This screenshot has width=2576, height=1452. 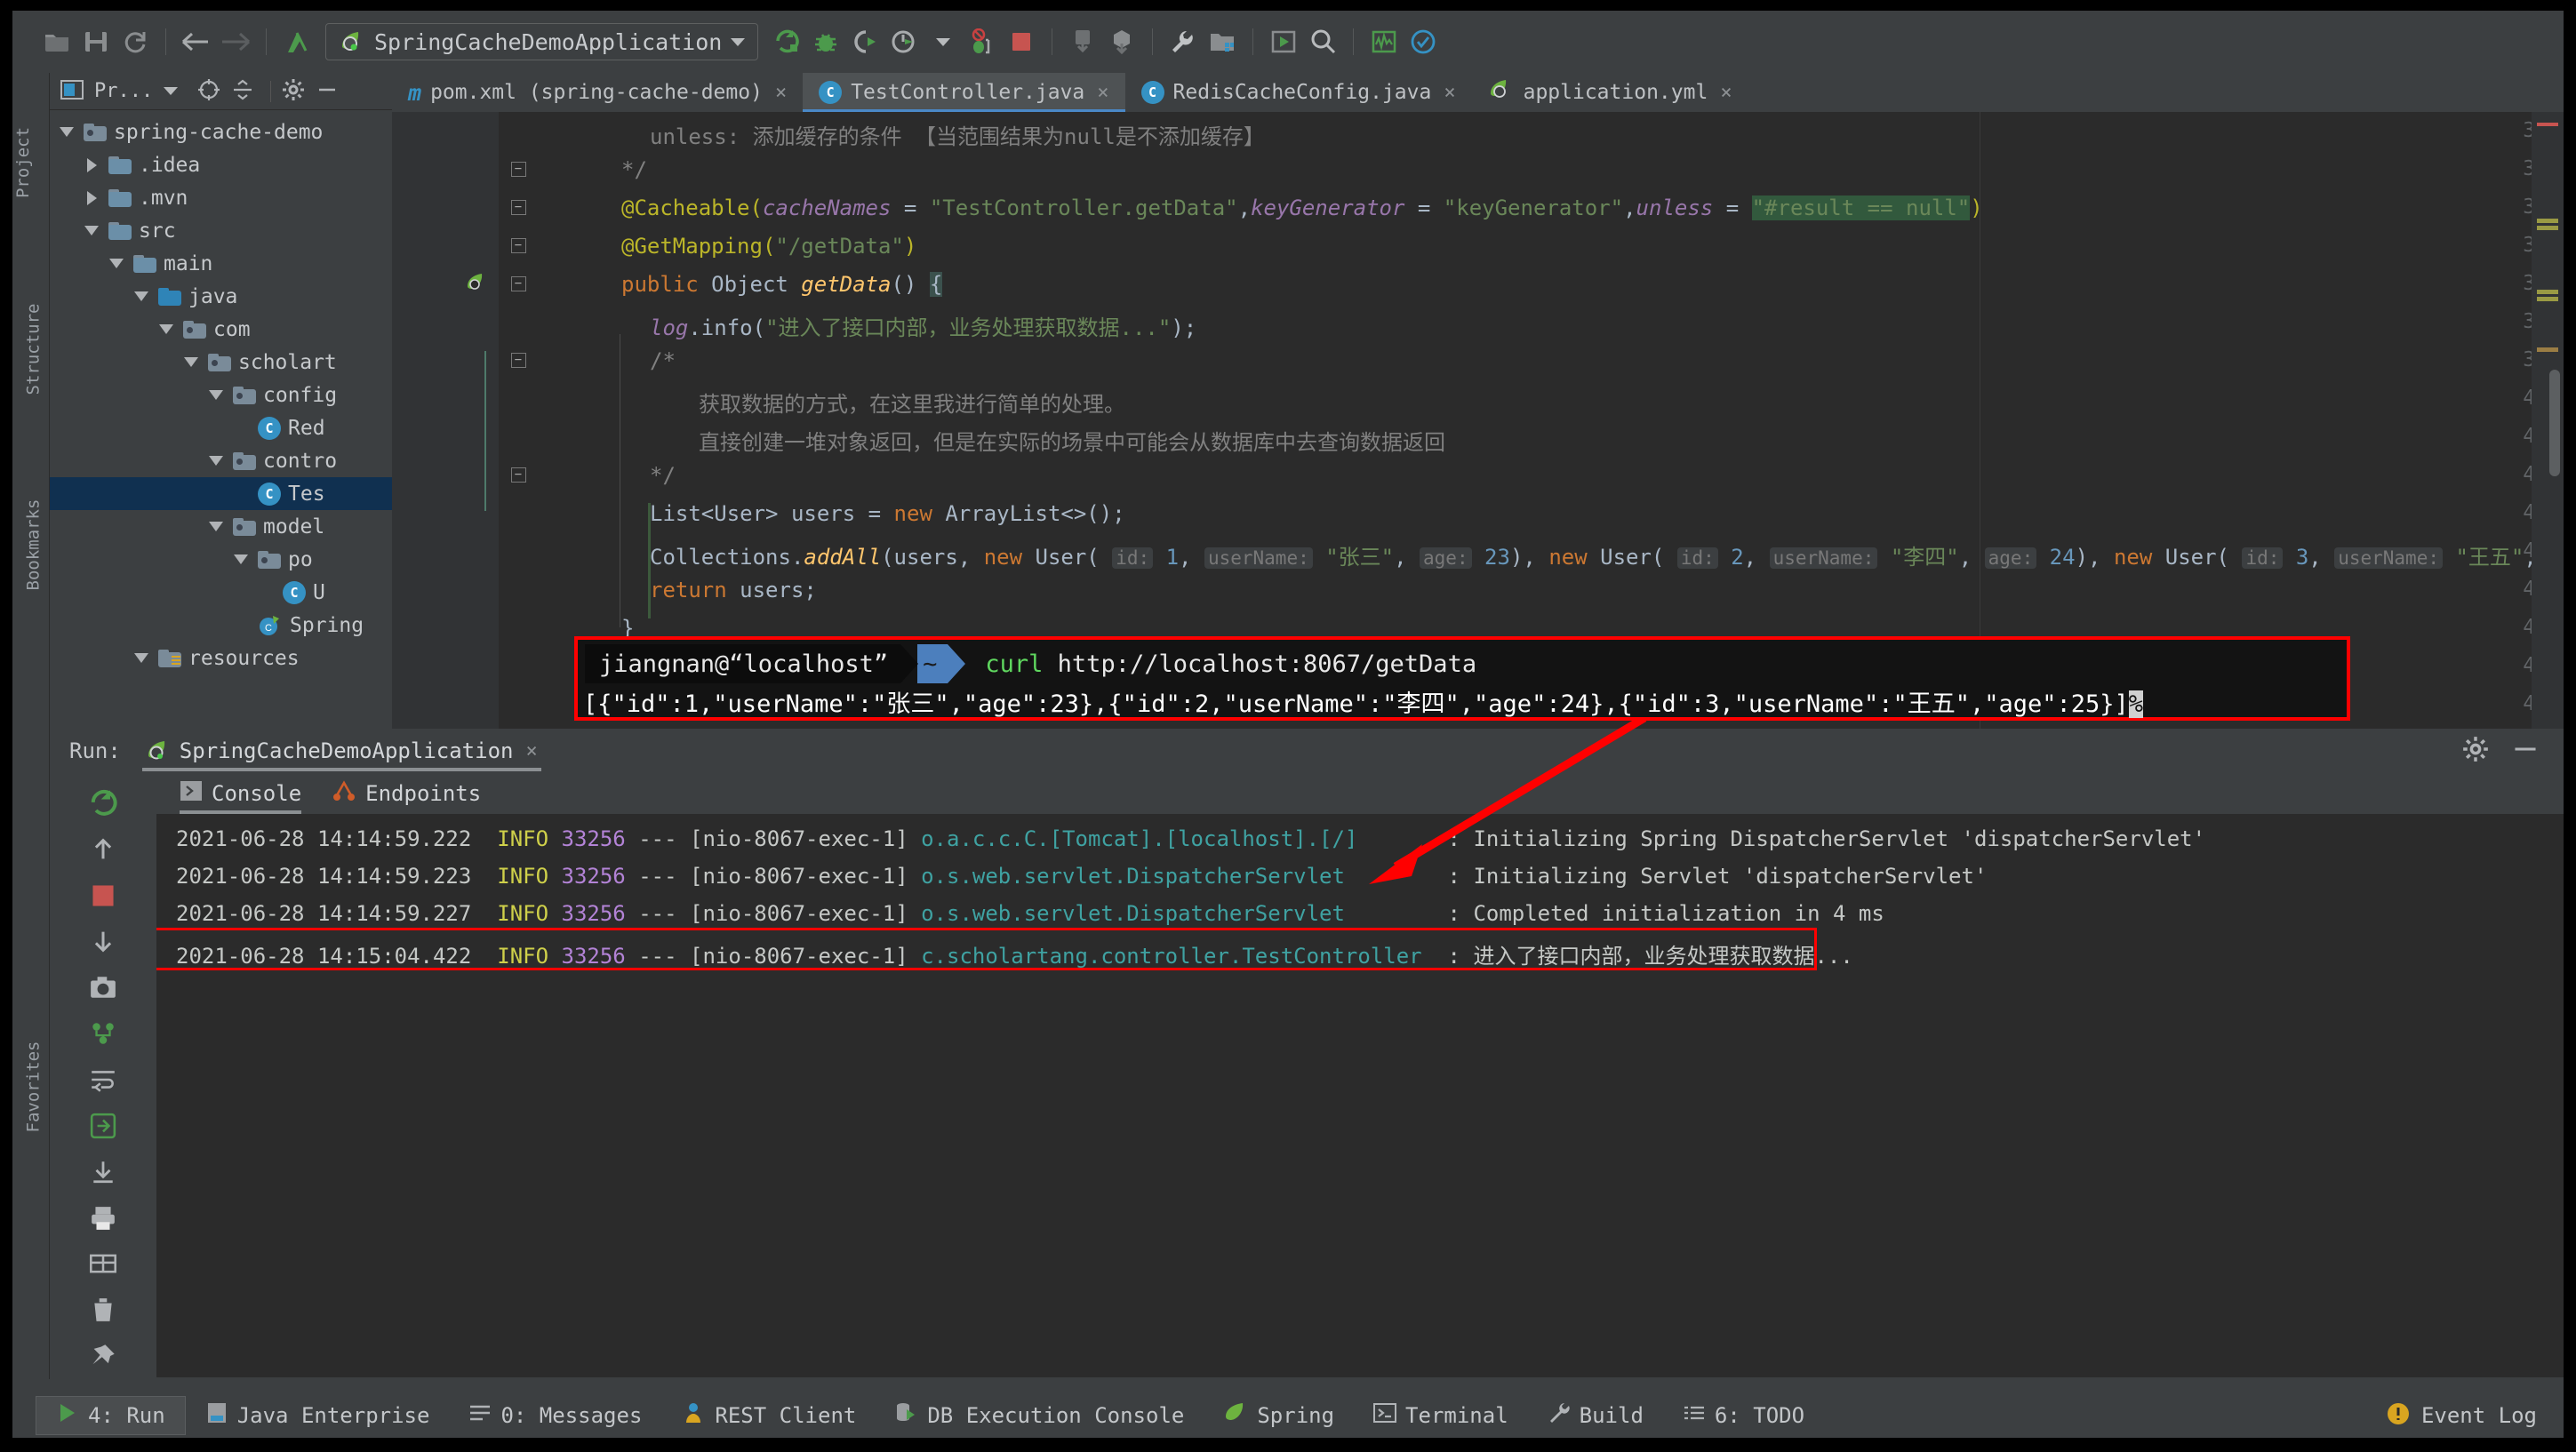 What do you see at coordinates (1743, 1415) in the screenshot?
I see `status-bar-item-6-todo: 6: TODO` at bounding box center [1743, 1415].